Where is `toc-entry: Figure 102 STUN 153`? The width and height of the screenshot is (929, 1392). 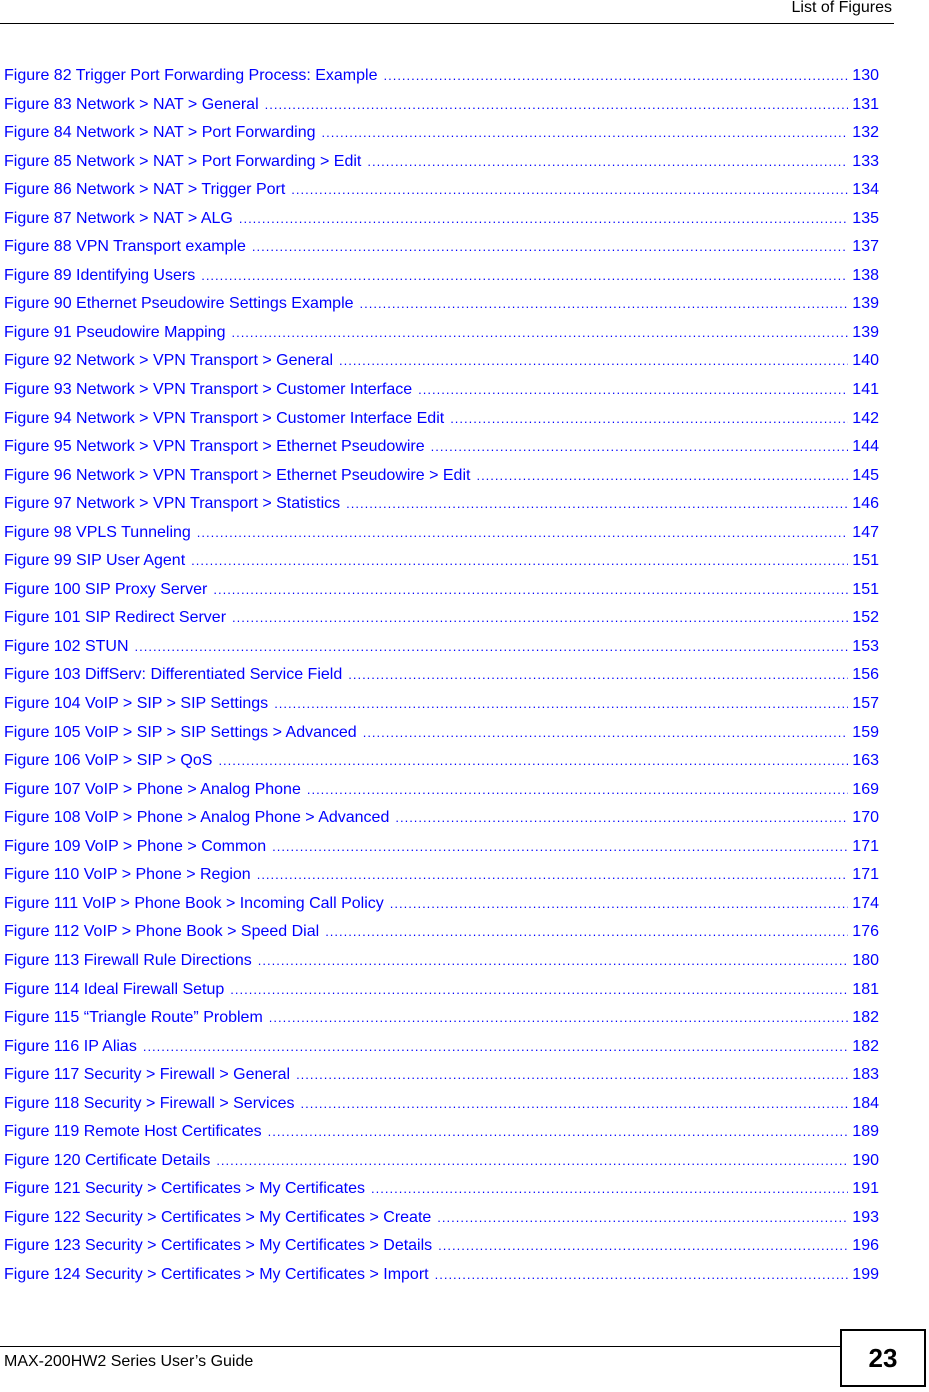 toc-entry: Figure 102 STUN 153 is located at coordinates (441, 651).